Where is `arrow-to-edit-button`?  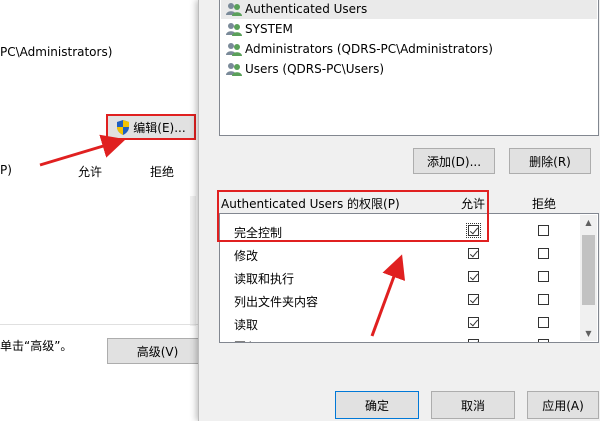 arrow-to-edit-button is located at coordinates (82, 150).